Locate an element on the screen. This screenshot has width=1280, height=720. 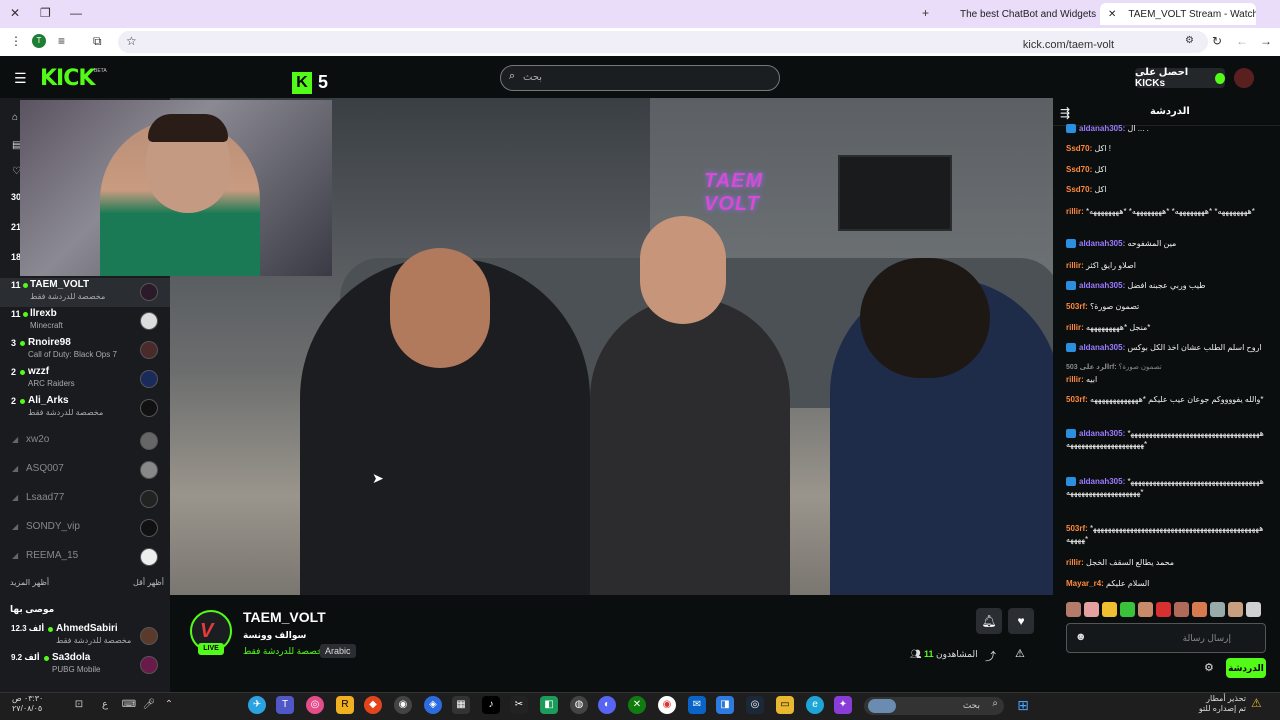
minimize-window-icon: — is located at coordinates (76, 13).